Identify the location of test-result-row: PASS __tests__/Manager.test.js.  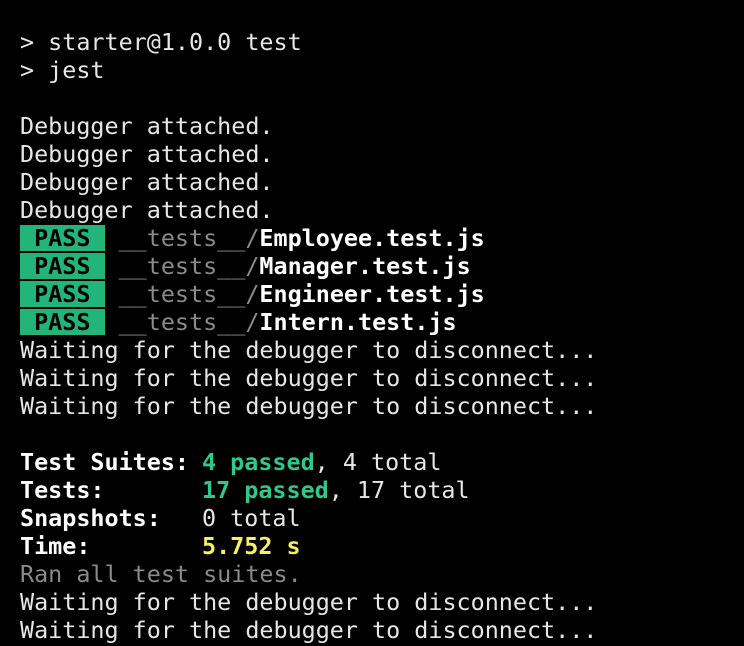
(382, 266).